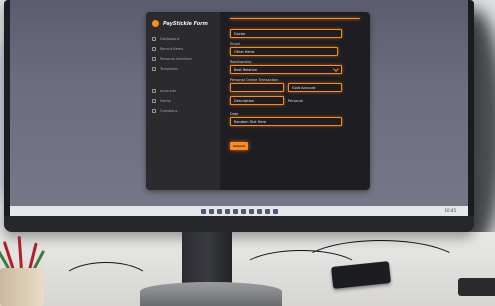  I want to click on sidebar-item-accounts: Accounts, so click(183, 91).